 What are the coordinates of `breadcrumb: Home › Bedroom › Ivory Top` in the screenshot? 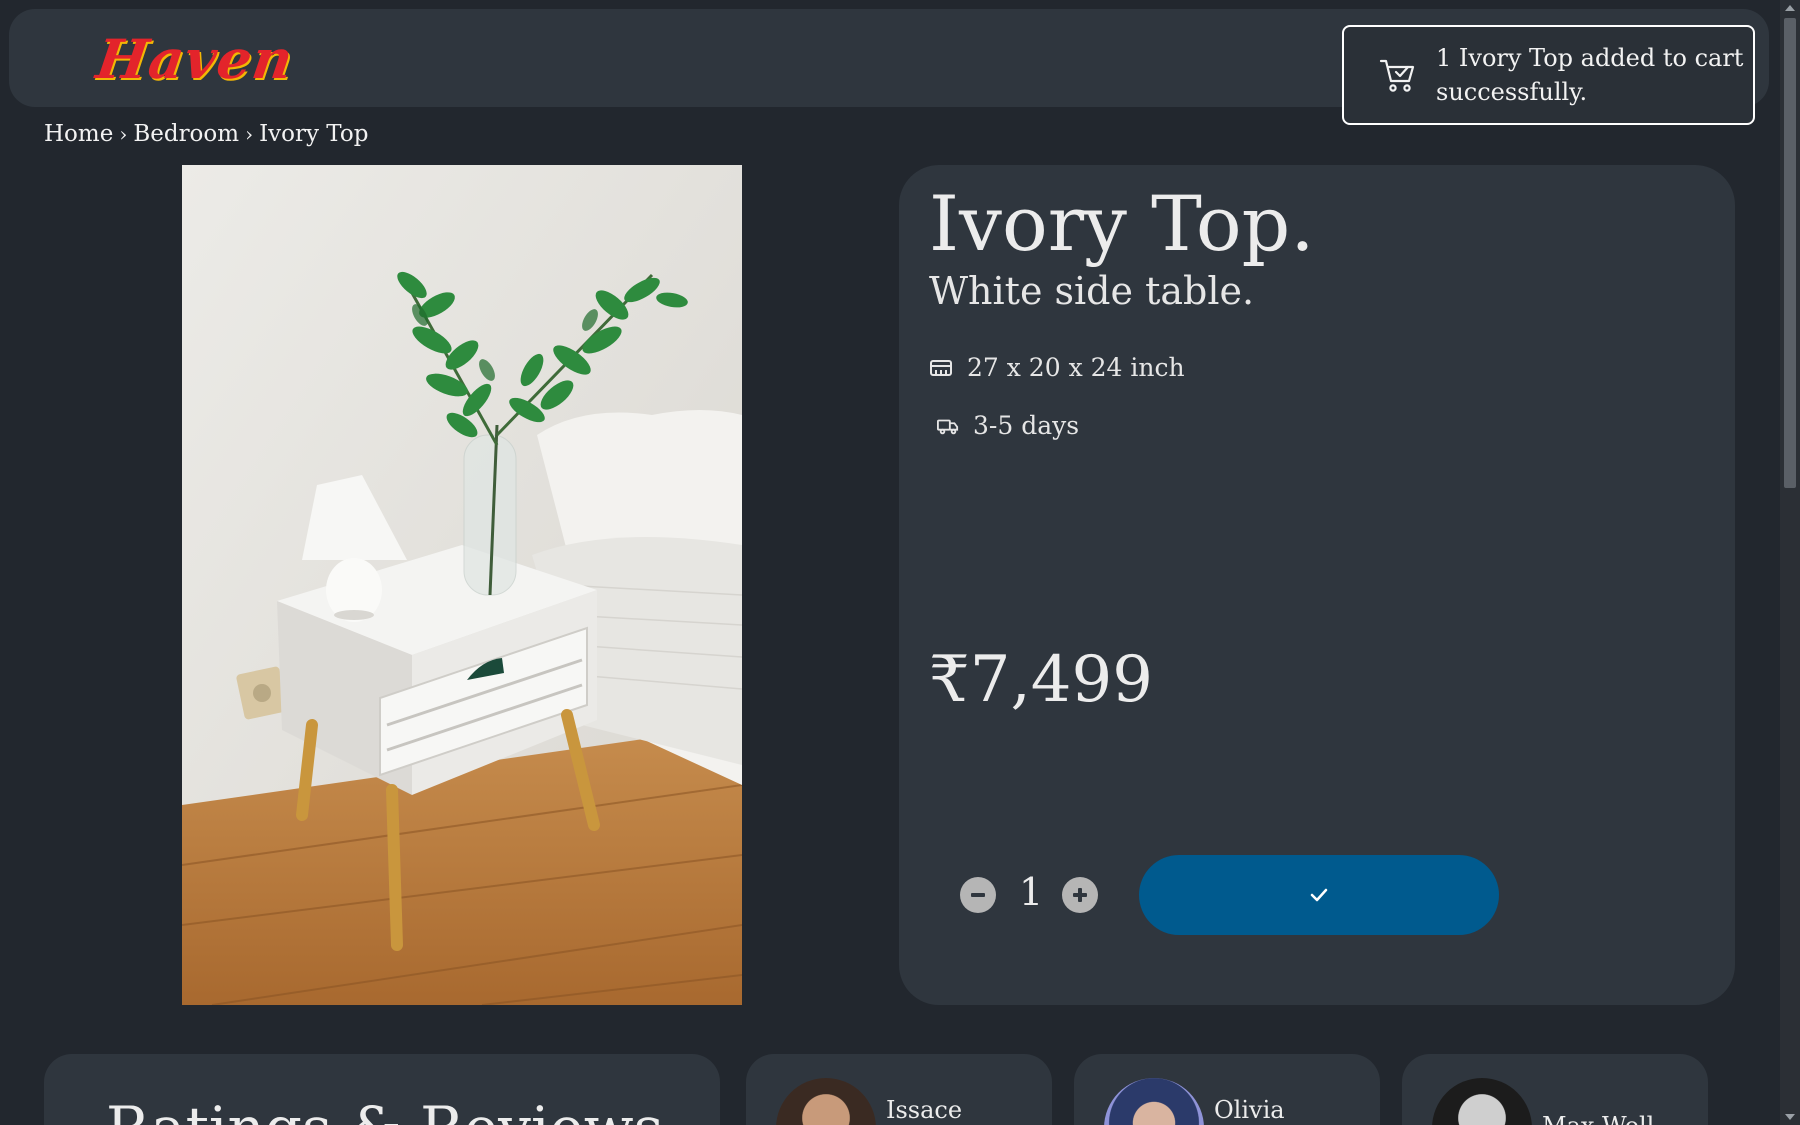 It's located at (206, 134).